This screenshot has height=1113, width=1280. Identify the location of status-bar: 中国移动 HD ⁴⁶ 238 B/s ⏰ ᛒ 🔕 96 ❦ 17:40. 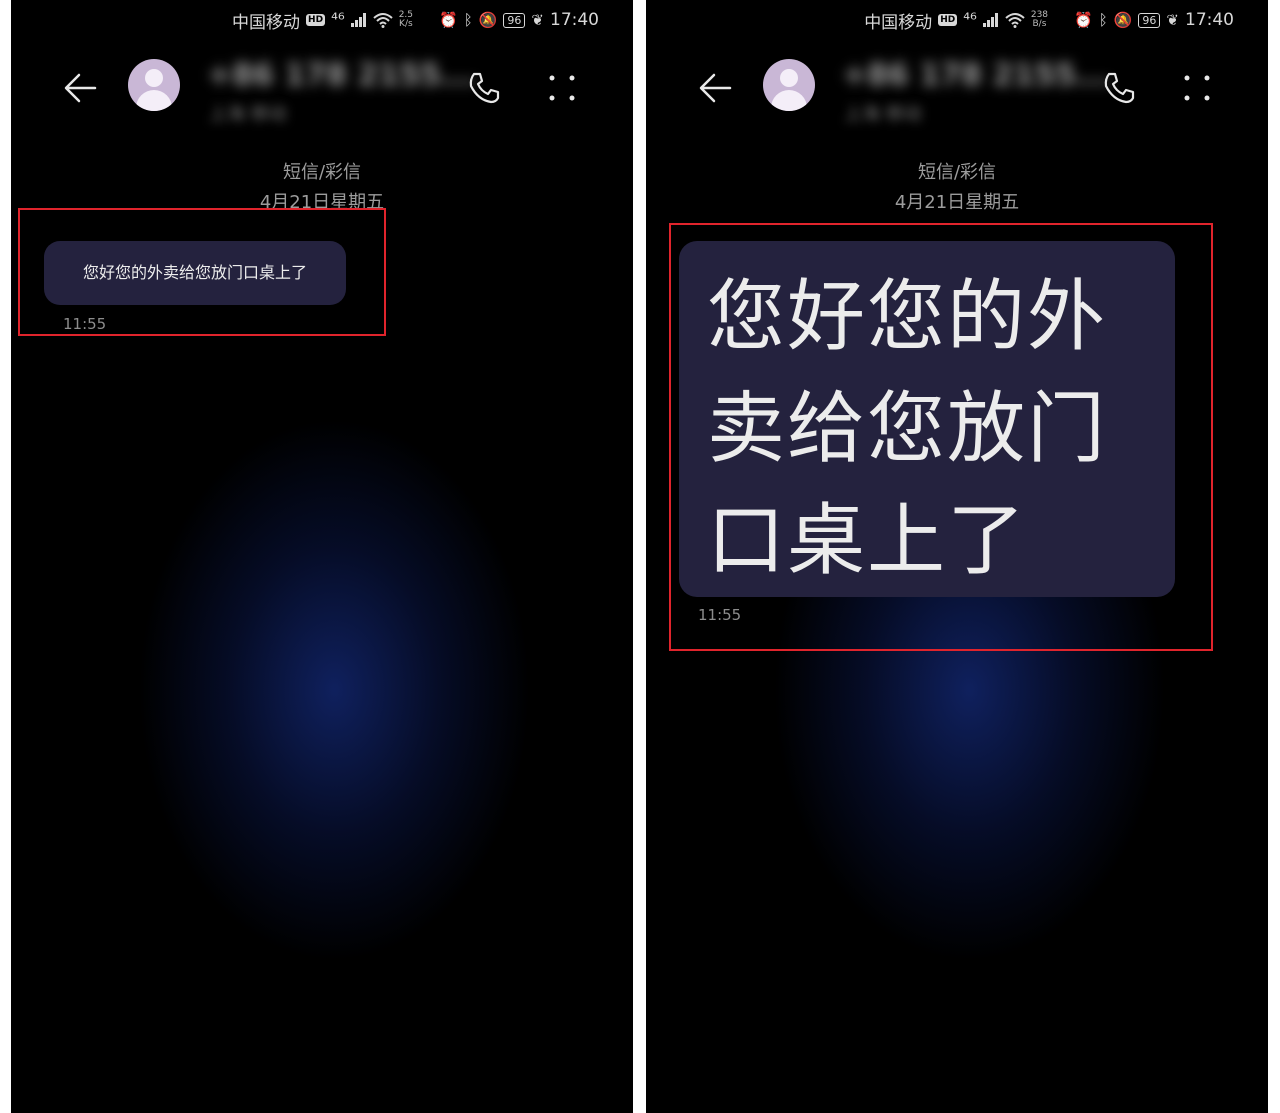
(1049, 20).